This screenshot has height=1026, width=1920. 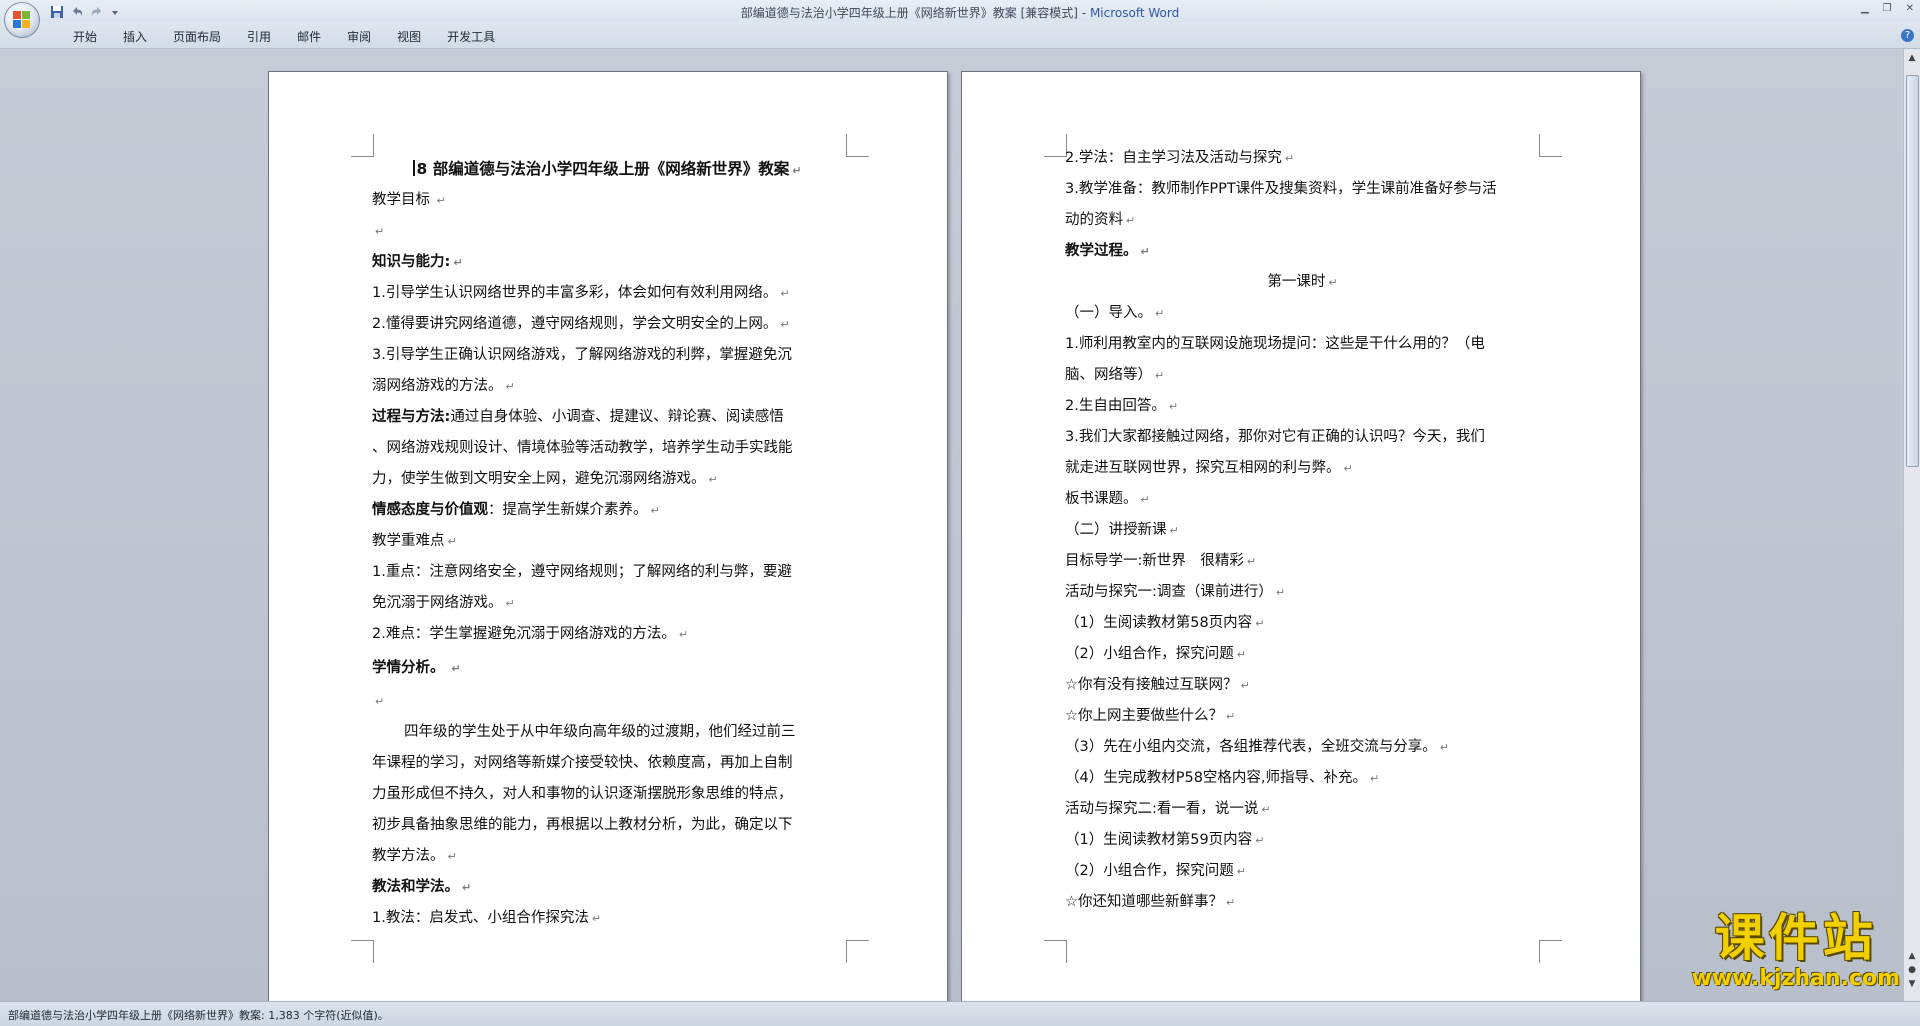 I want to click on office-button, so click(x=22, y=20).